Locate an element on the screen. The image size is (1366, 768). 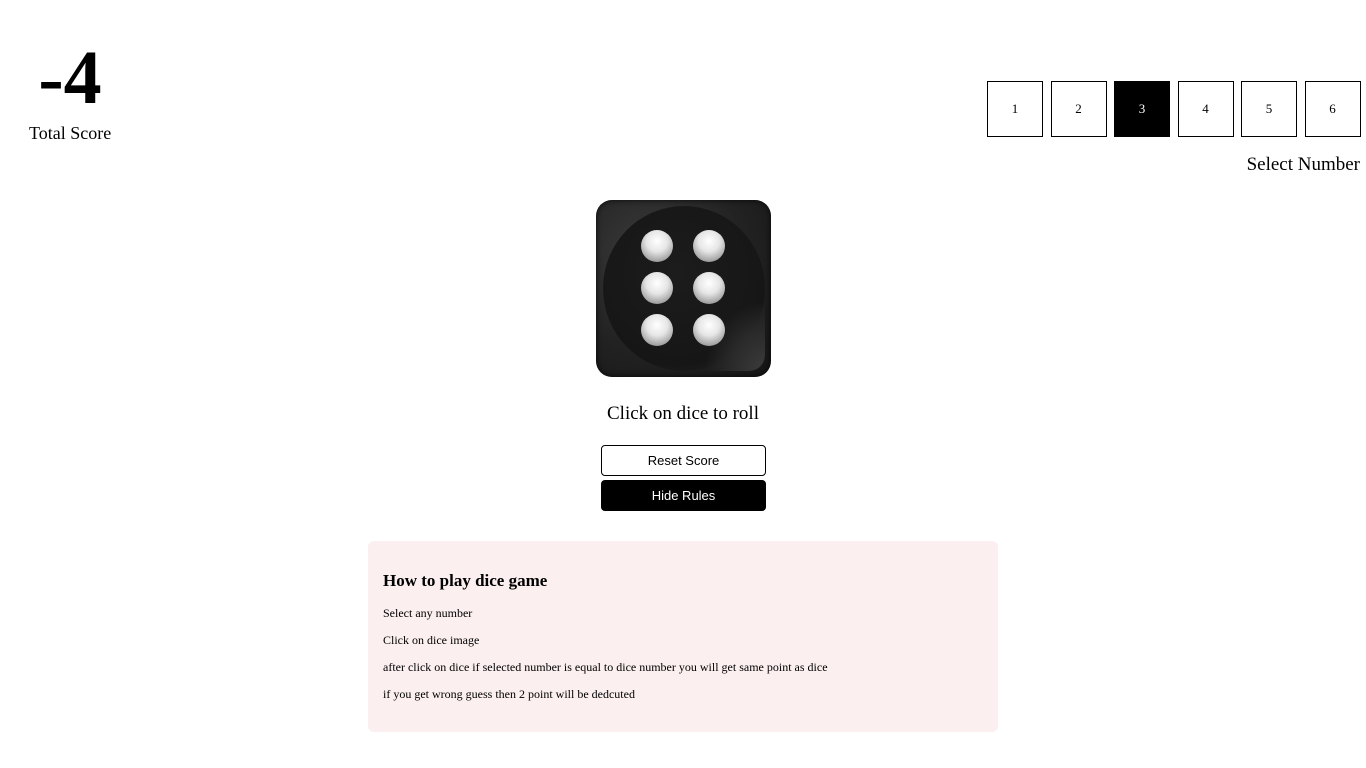
dice-roll-hint: Click on dice to roll is located at coordinates (683, 413).